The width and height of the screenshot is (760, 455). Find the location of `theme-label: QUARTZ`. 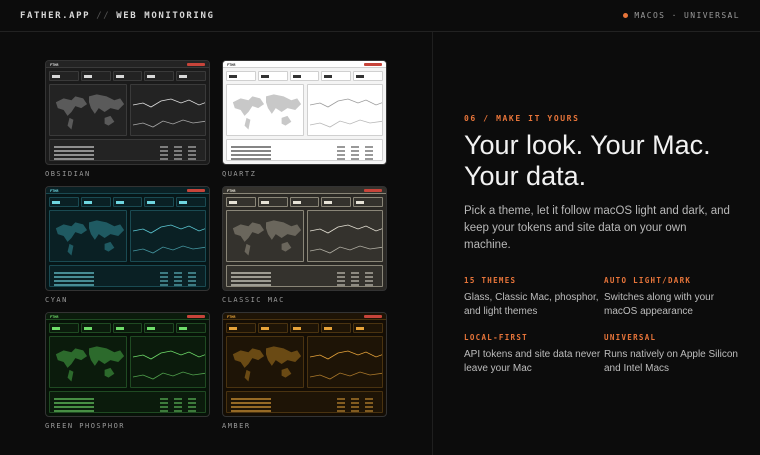

theme-label: QUARTZ is located at coordinates (239, 174).